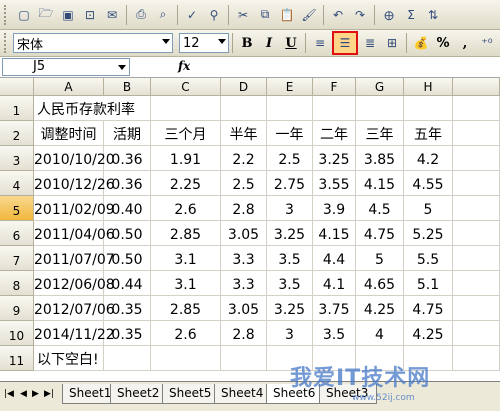  What do you see at coordinates (309, 15) in the screenshot?
I see `format-painter-icon: 🖌` at bounding box center [309, 15].